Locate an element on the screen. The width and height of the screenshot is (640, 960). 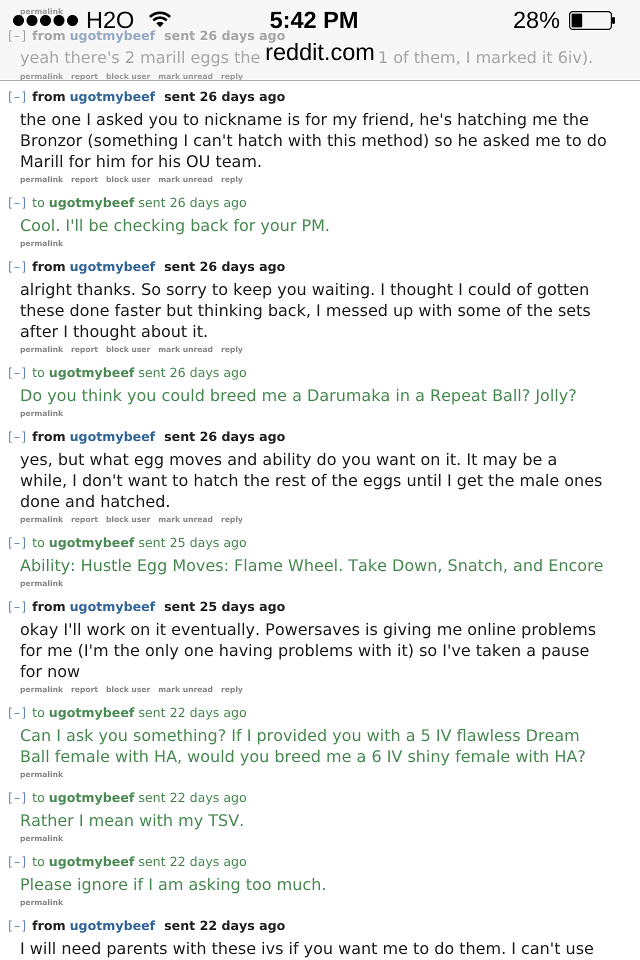
message-body: okay I'll work on it eventually. Powersaves is giving me online problems for me (I'm the only one having problems with it) so I've taken a pause for now is located at coordinates (309, 650).